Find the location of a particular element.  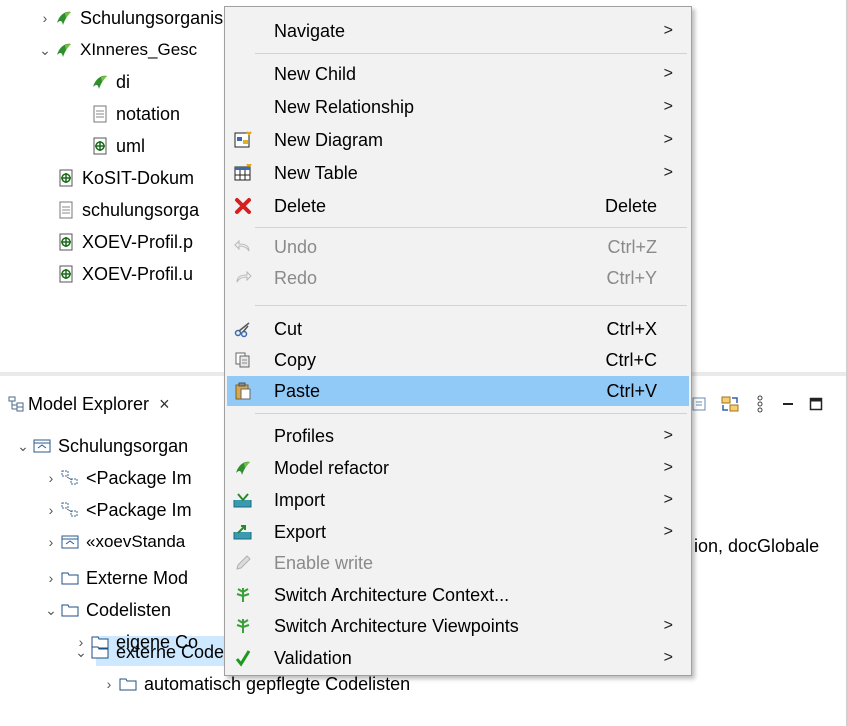

menu-item-profiles: Profiles > is located at coordinates (458, 436).